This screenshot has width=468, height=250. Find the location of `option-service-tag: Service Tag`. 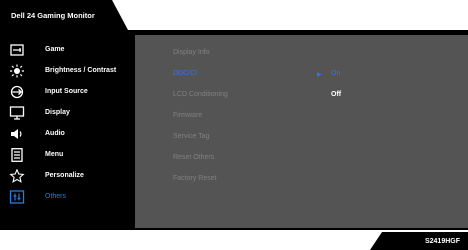

option-service-tag: Service Tag is located at coordinates (191, 136).